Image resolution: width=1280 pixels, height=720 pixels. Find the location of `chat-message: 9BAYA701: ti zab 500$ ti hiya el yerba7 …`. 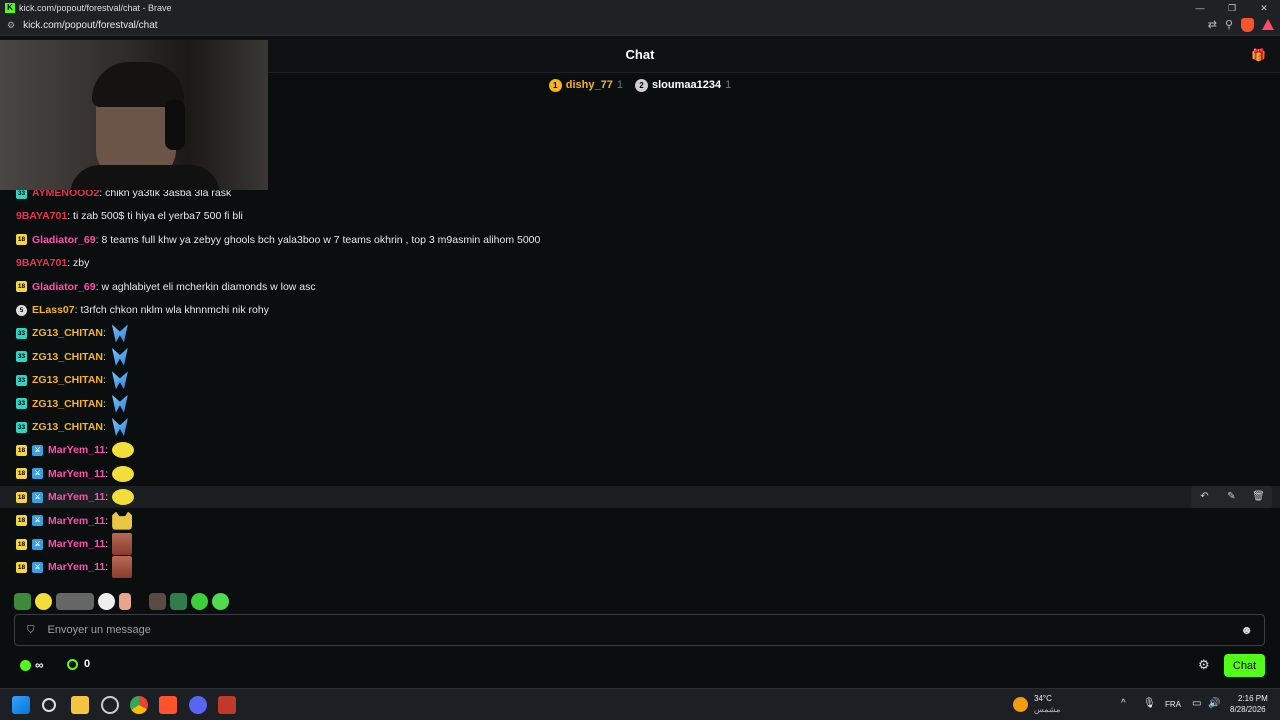

chat-message: 9BAYA701: ti zab 500$ ti hiya el yerba7 … is located at coordinates (640, 216).